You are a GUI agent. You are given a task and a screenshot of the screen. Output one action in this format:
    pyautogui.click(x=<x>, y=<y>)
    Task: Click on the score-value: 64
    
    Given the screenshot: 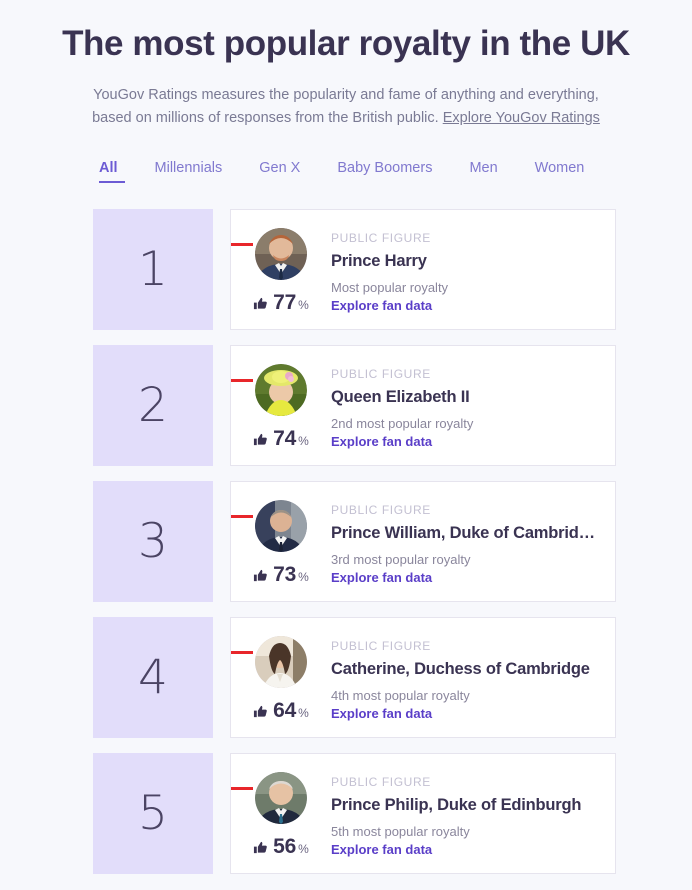 What is the action you would take?
    pyautogui.click(x=285, y=710)
    